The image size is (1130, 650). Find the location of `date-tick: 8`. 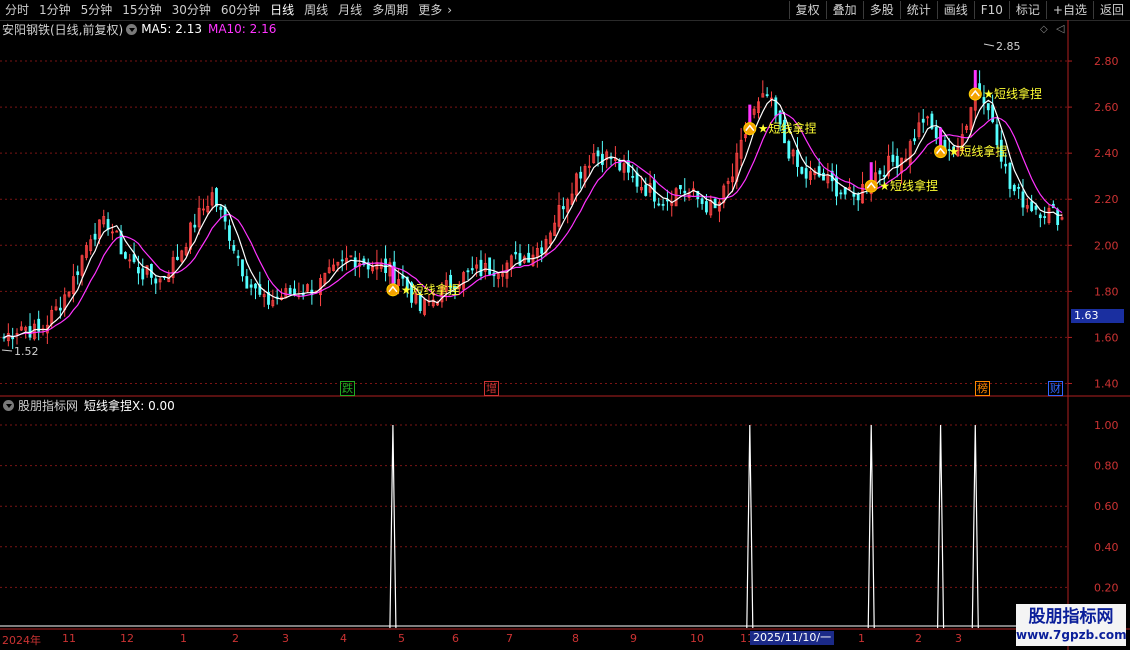

date-tick: 8 is located at coordinates (575, 638).